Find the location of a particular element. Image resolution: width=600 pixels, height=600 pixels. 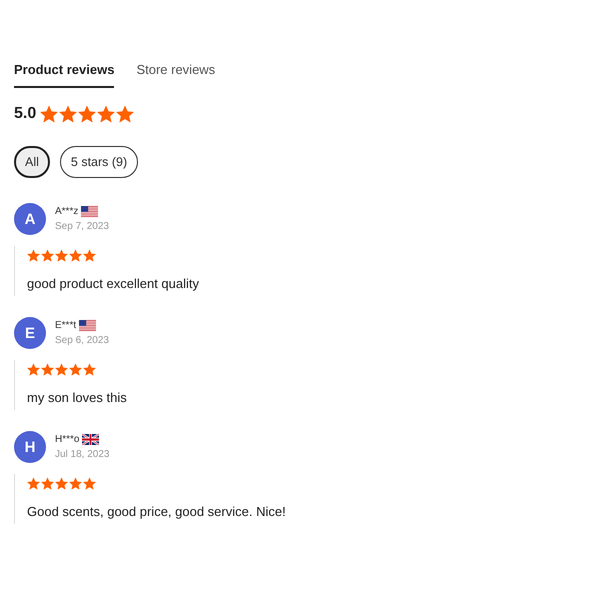

tab: Store reviews is located at coordinates (176, 75).